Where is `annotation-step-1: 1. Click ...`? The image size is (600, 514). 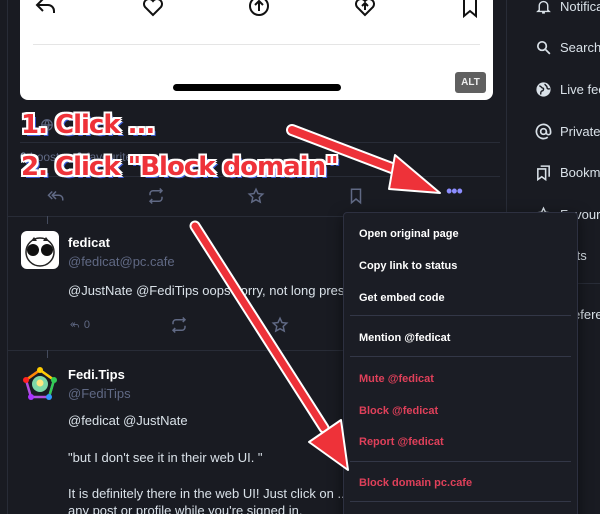
annotation-step-1: 1. Click ... is located at coordinates (88, 125).